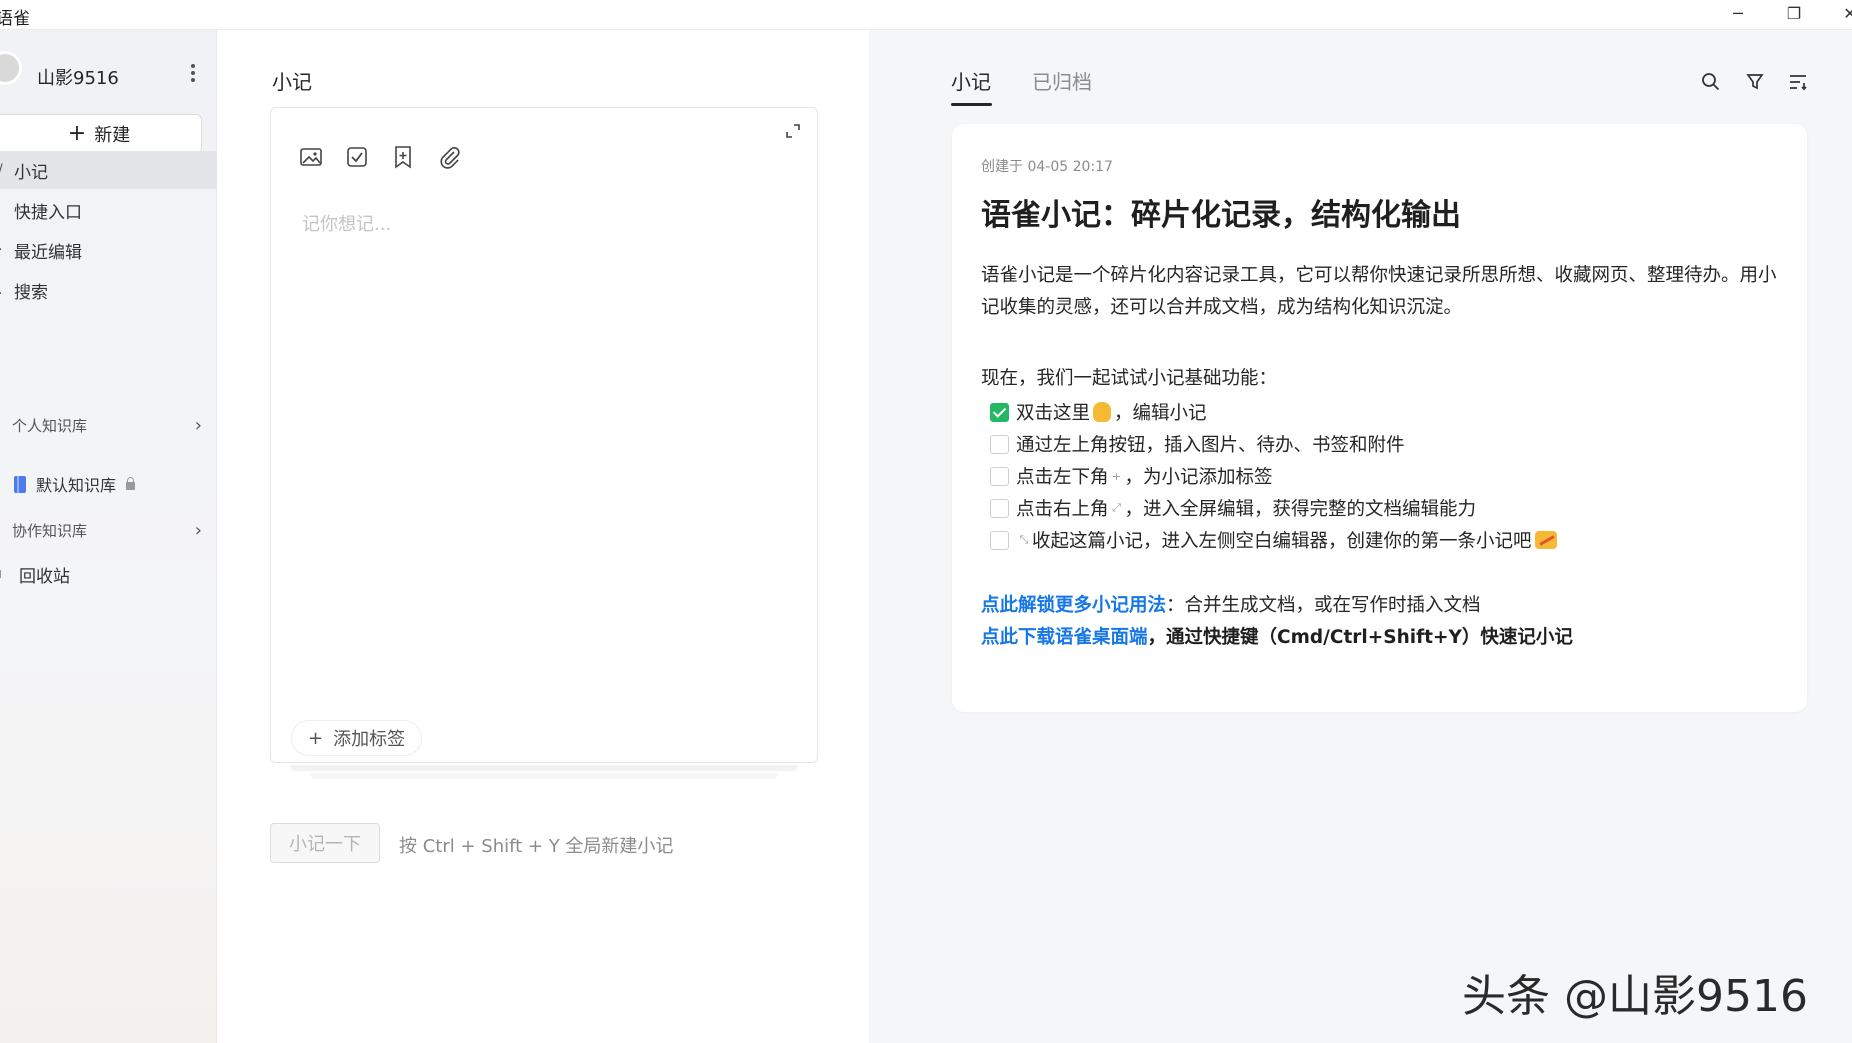  I want to click on link-line: 点此下载语雀桌面端，通过快捷键（Cmd/Ctrl+Shift+Y）快速记小记, so click(1277, 636).